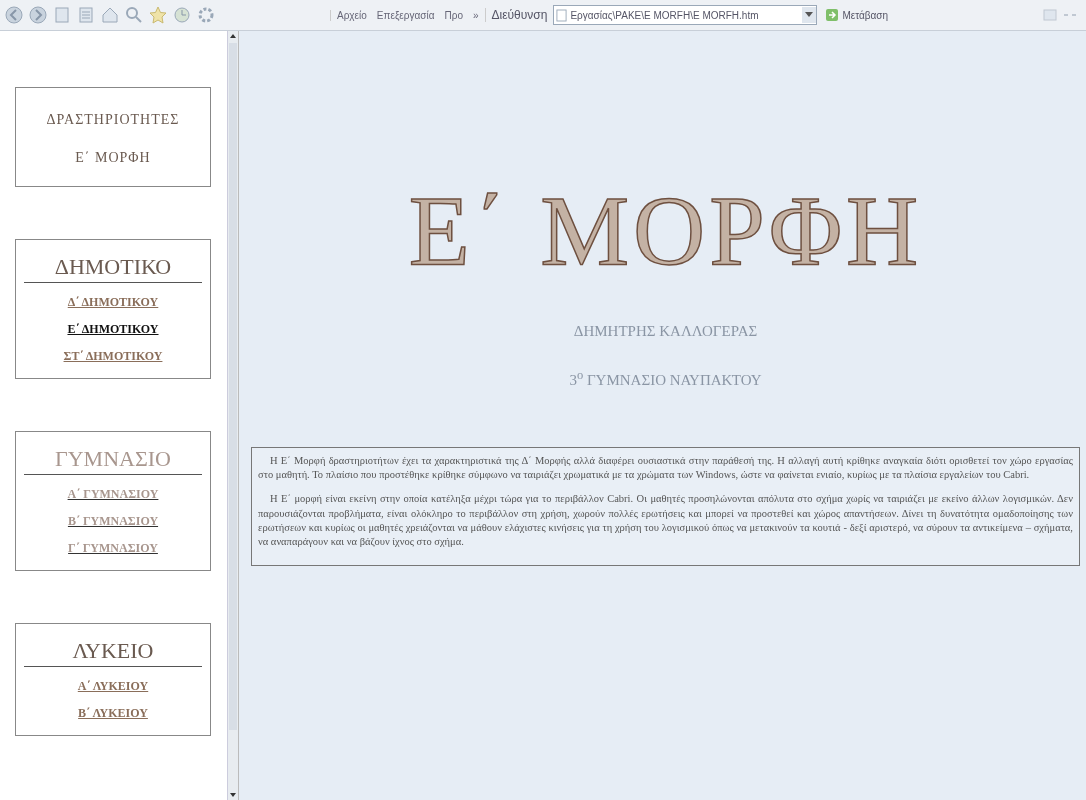 Image resolution: width=1086 pixels, height=800 pixels. I want to click on title-line: ΔΡΑΣΤΗΡΙΟΤΗΤΕΣ, so click(113, 120).